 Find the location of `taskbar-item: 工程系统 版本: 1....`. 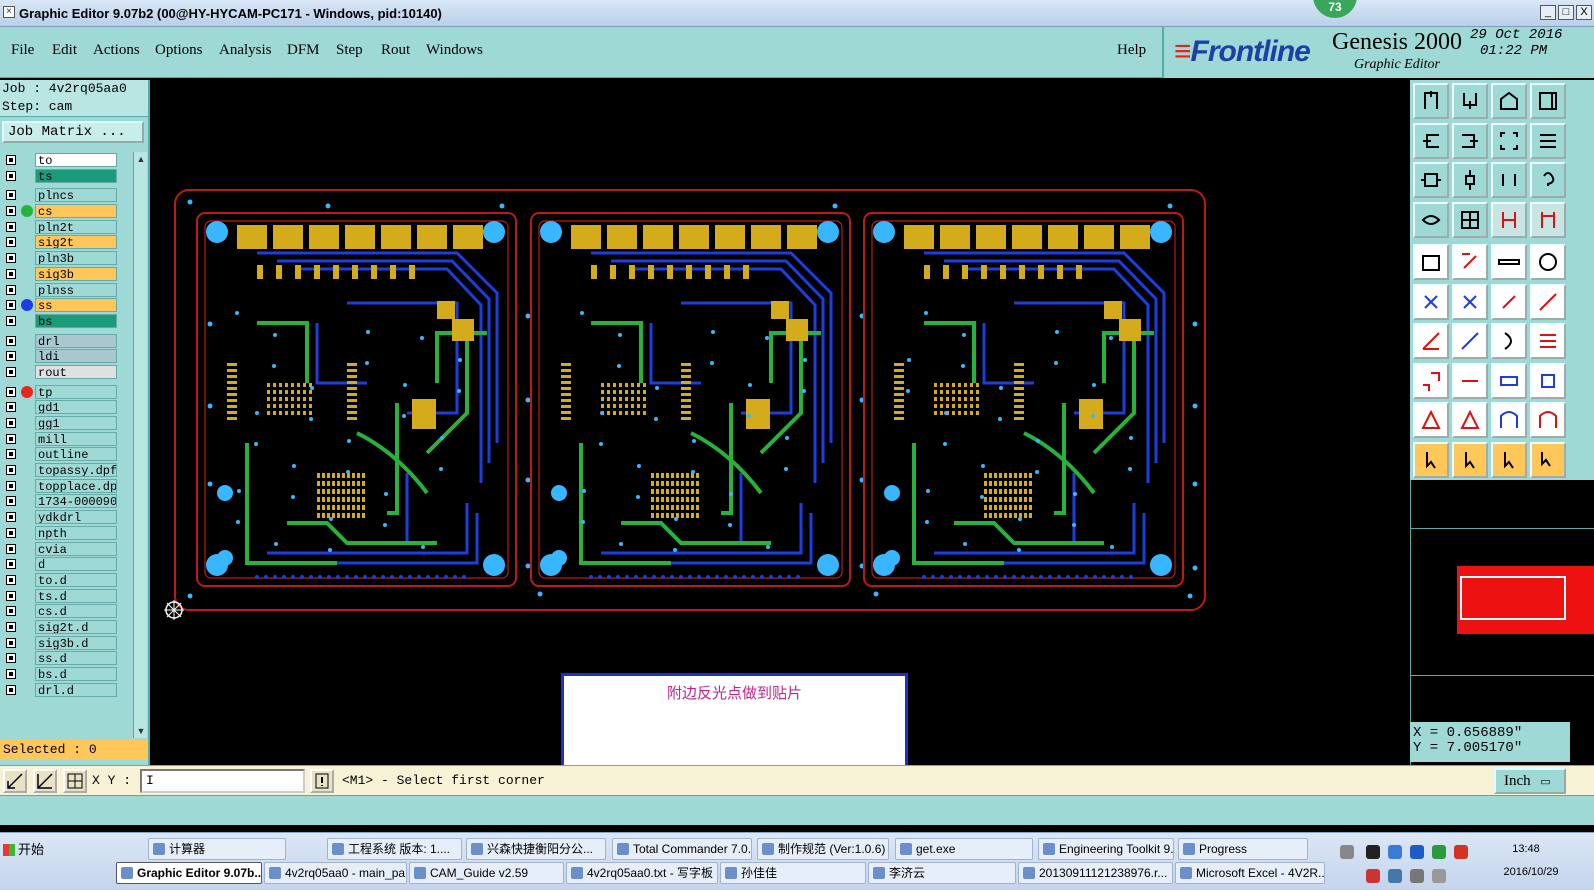

taskbar-item: 工程系统 版本: 1.... is located at coordinates (394, 849).